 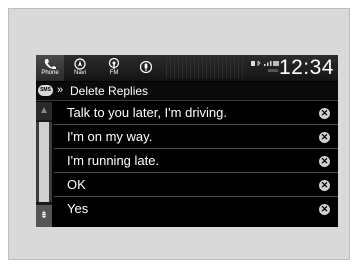 I want to click on compass-icon, so click(x=80, y=64).